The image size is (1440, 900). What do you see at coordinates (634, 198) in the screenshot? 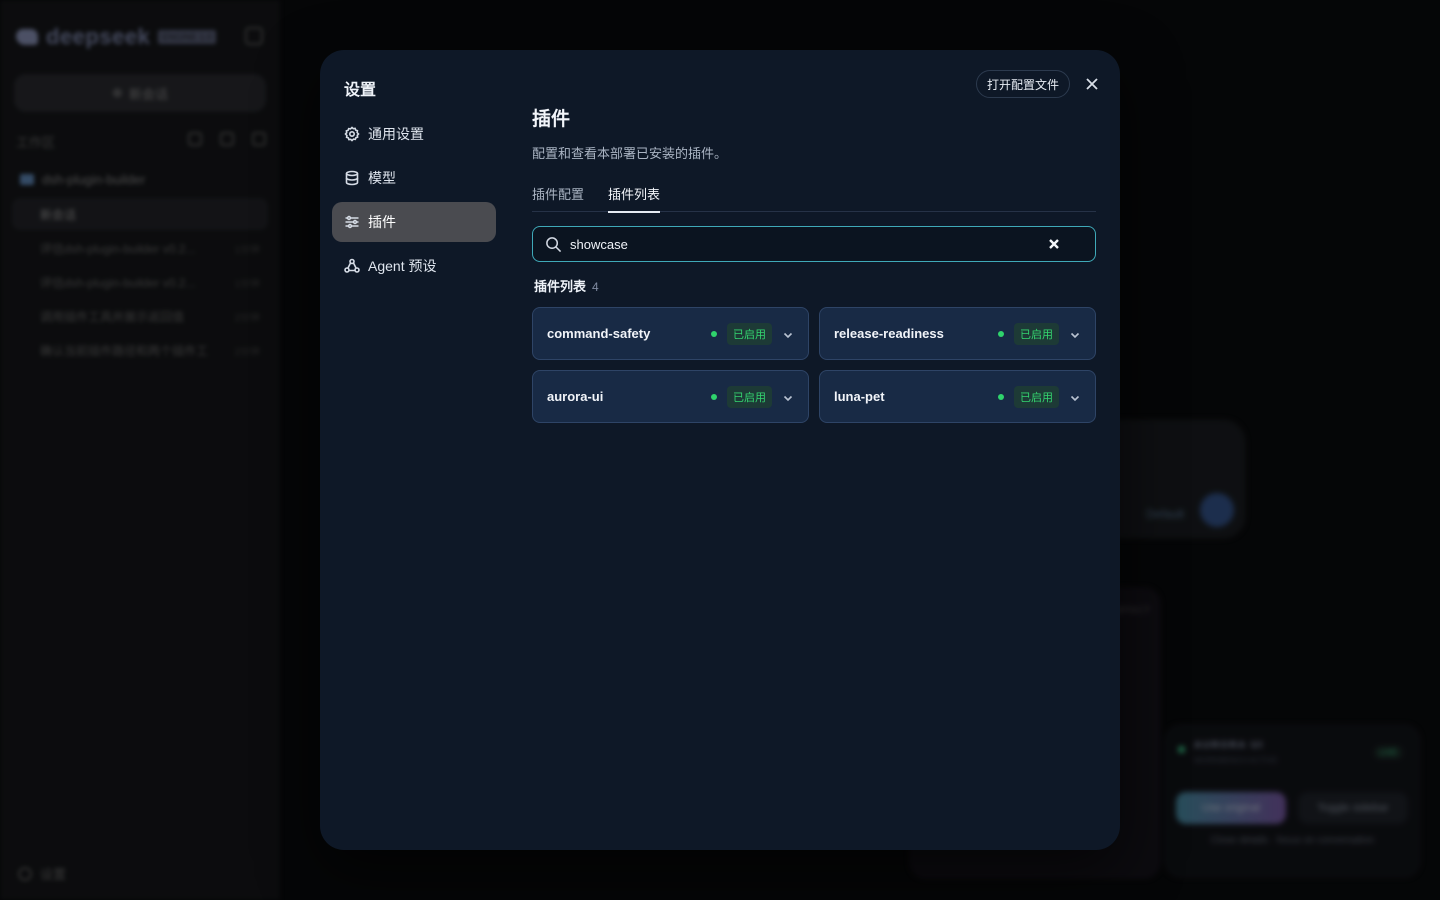
I see `tab-plugin-list: 插件列表` at bounding box center [634, 198].